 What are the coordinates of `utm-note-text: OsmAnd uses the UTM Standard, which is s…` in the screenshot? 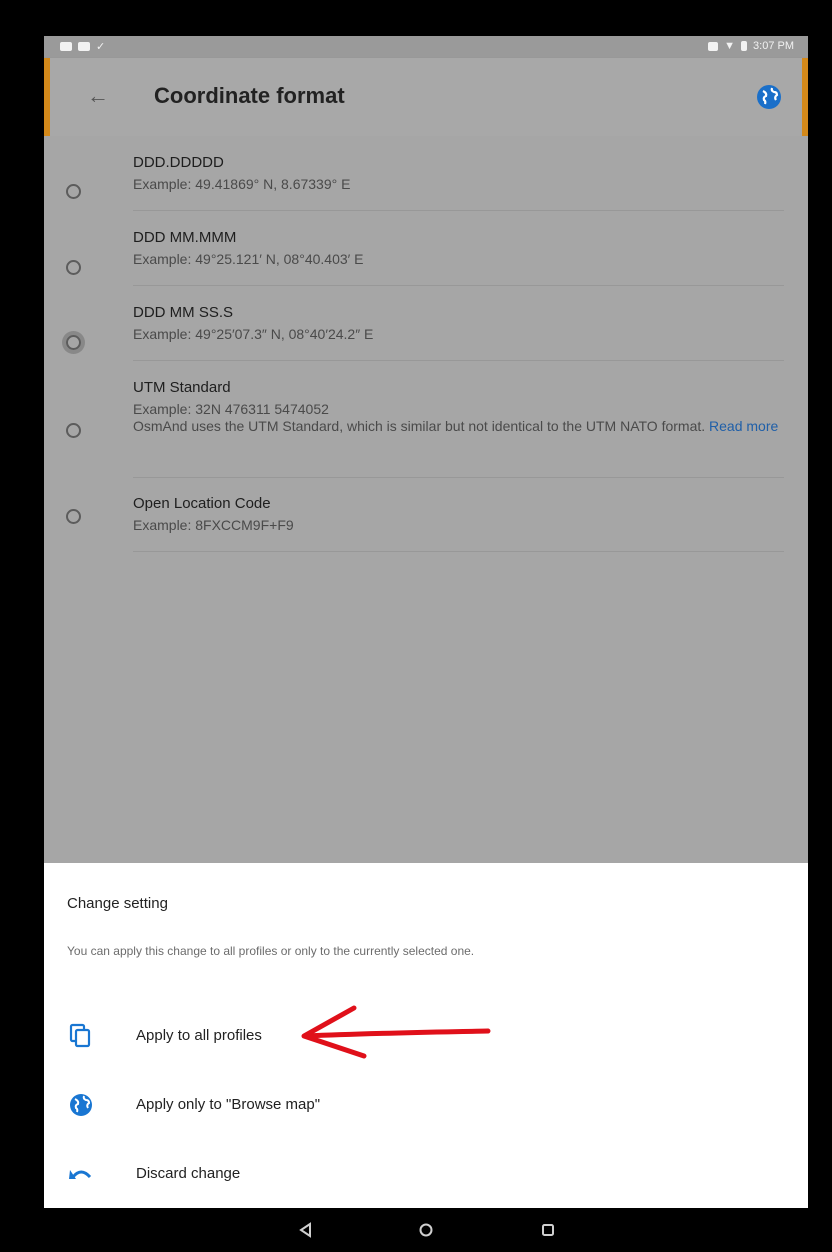 It's located at (419, 426).